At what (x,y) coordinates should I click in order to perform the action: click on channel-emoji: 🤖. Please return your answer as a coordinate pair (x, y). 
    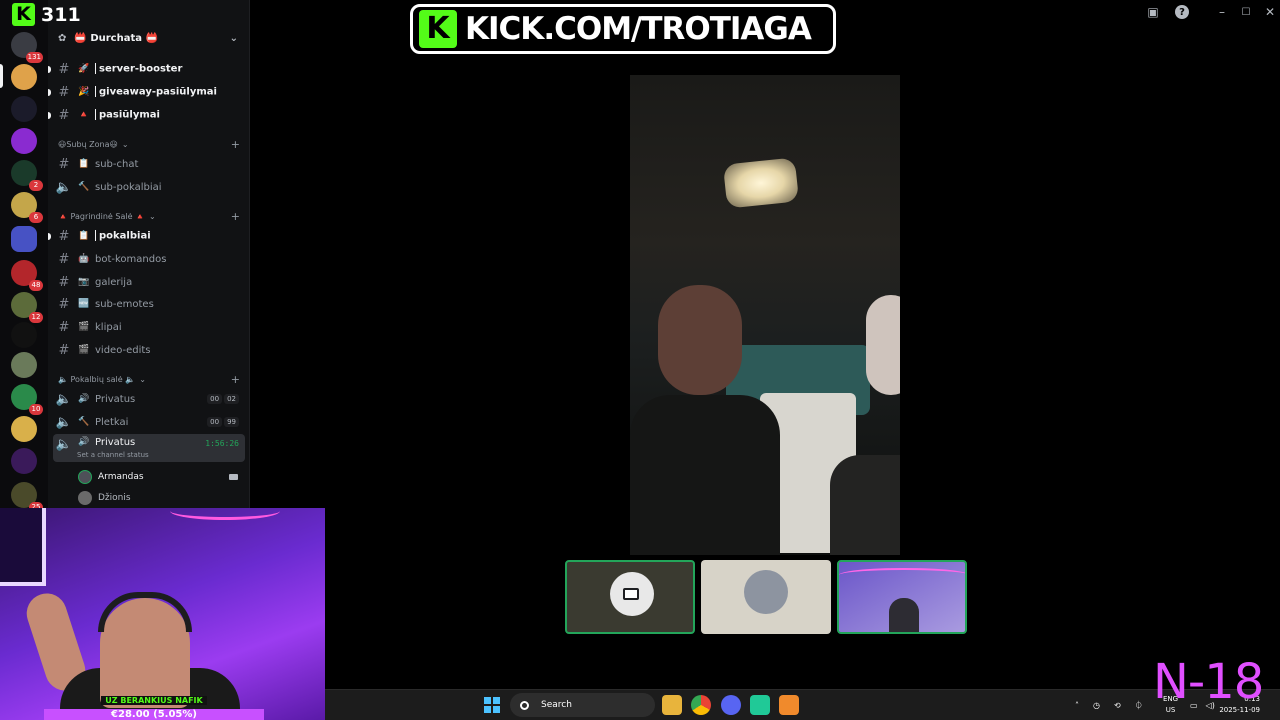
    Looking at the image, I should click on (84, 259).